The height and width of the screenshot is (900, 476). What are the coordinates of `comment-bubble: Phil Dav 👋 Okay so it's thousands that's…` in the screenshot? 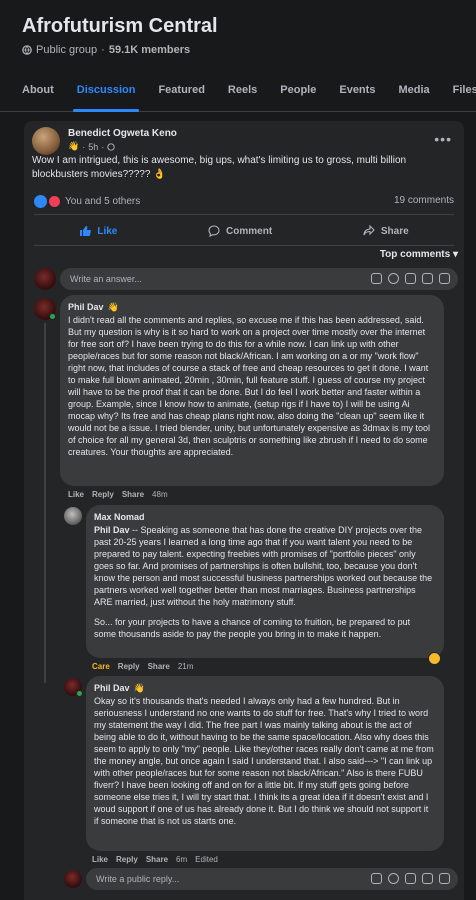 It's located at (265, 763).